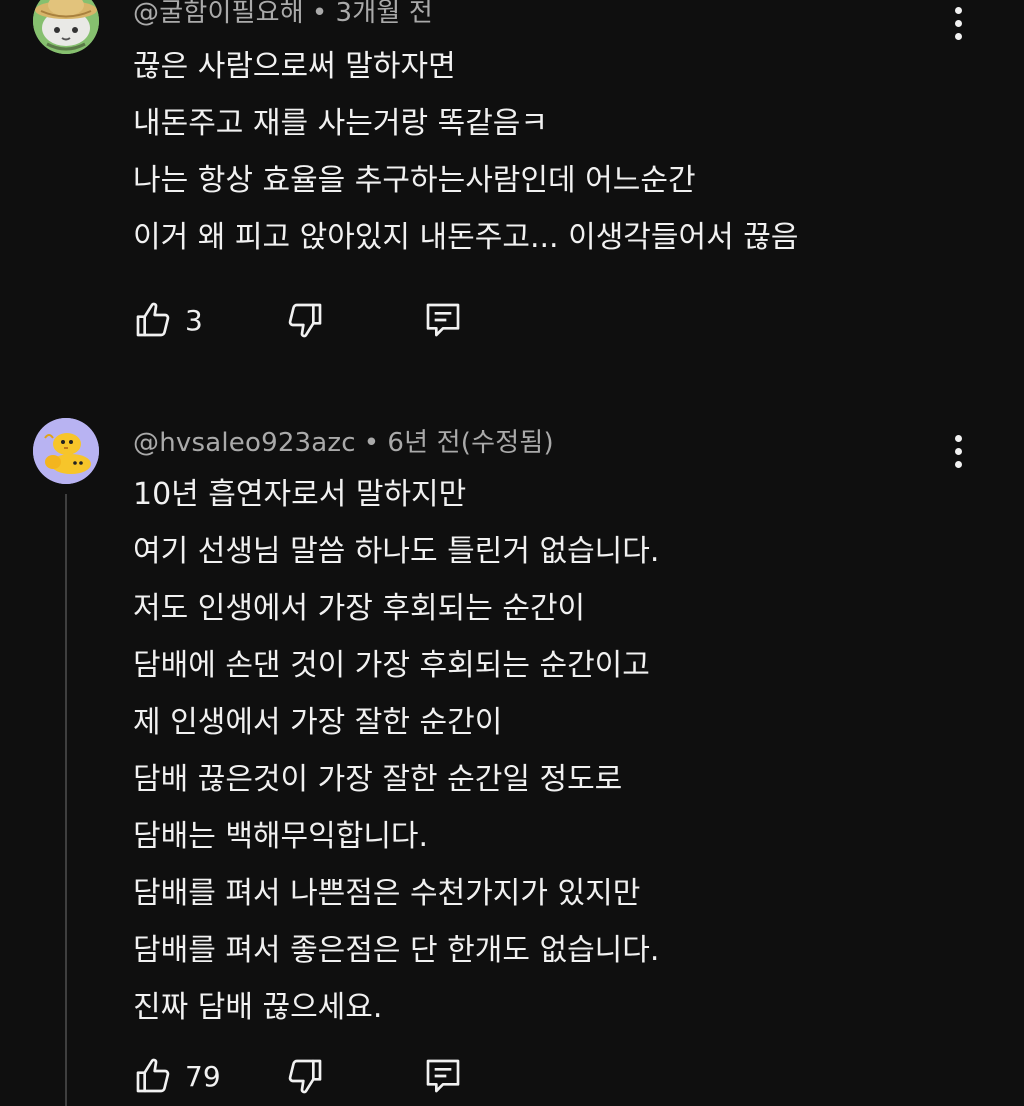 This screenshot has height=1106, width=1024. What do you see at coordinates (959, 452) in the screenshot?
I see `more-vert-icon` at bounding box center [959, 452].